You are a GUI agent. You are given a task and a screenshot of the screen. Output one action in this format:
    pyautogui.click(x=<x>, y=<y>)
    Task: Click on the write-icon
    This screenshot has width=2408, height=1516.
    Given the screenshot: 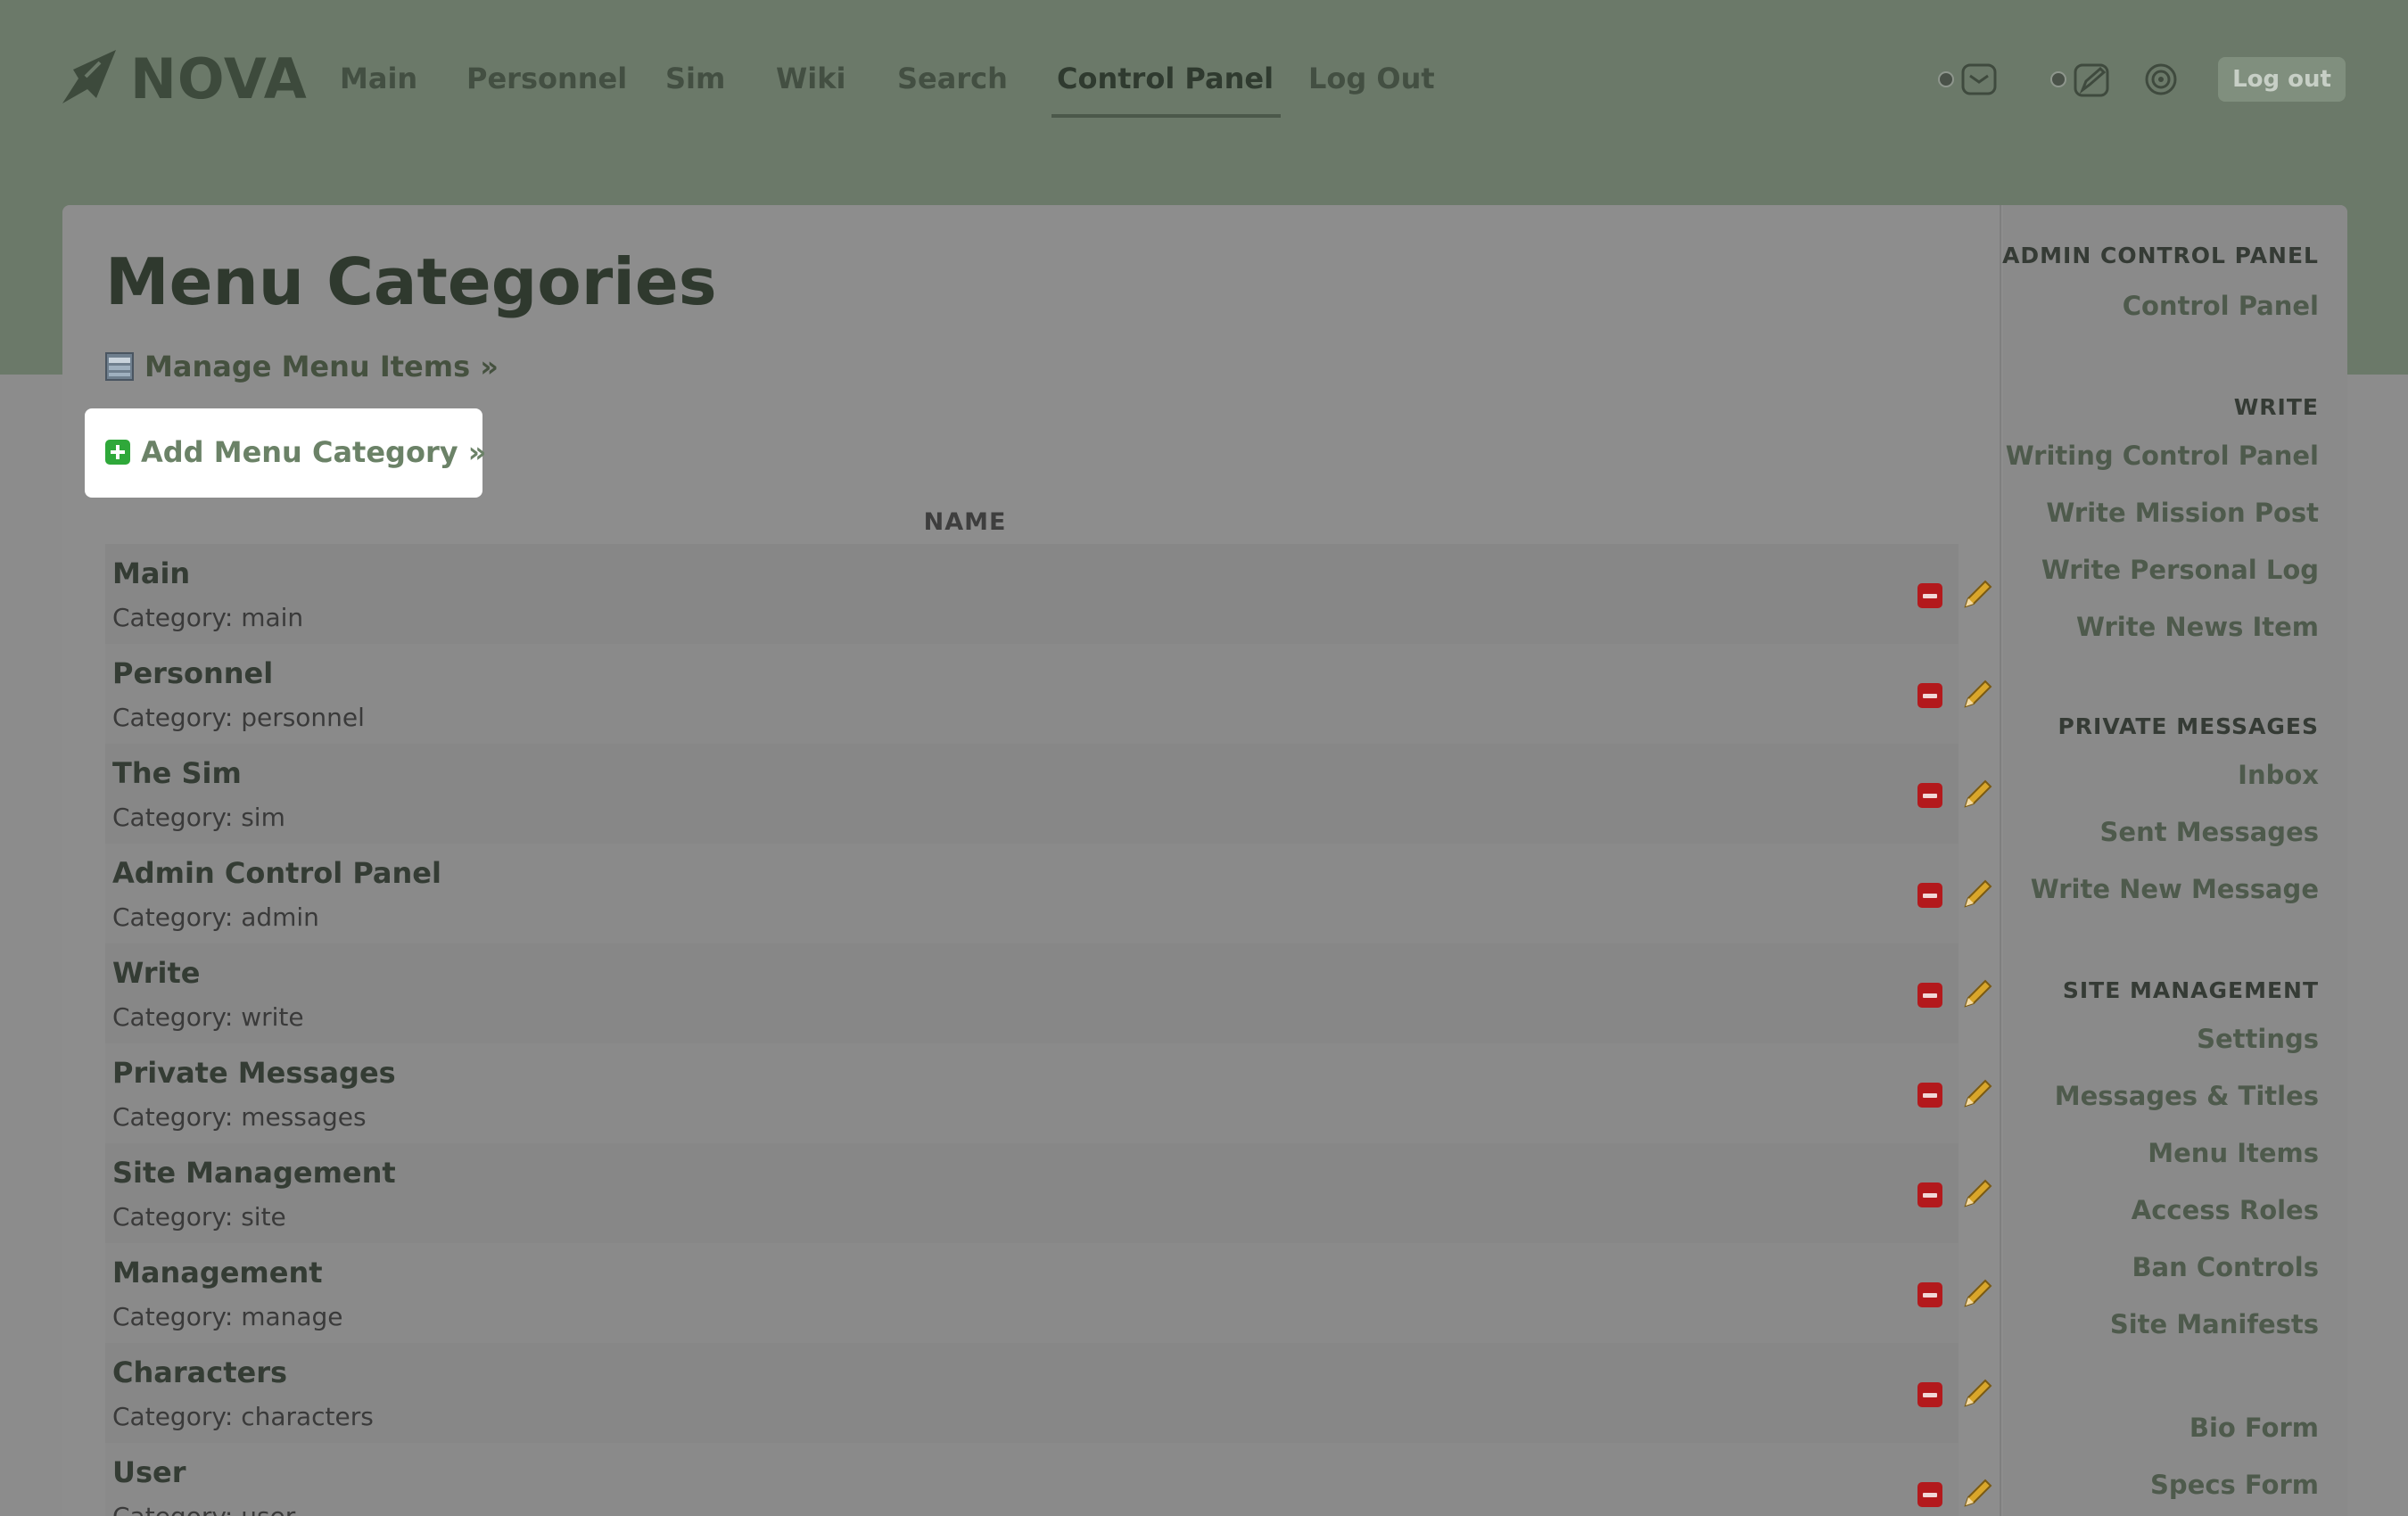 What is the action you would take?
    pyautogui.click(x=2091, y=79)
    